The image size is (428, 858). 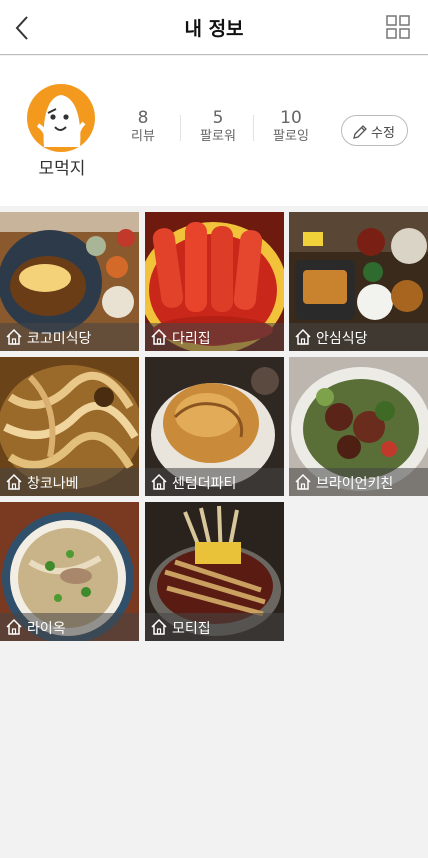 What do you see at coordinates (214, 281) in the screenshot?
I see `restaurant-tile: 다리집` at bounding box center [214, 281].